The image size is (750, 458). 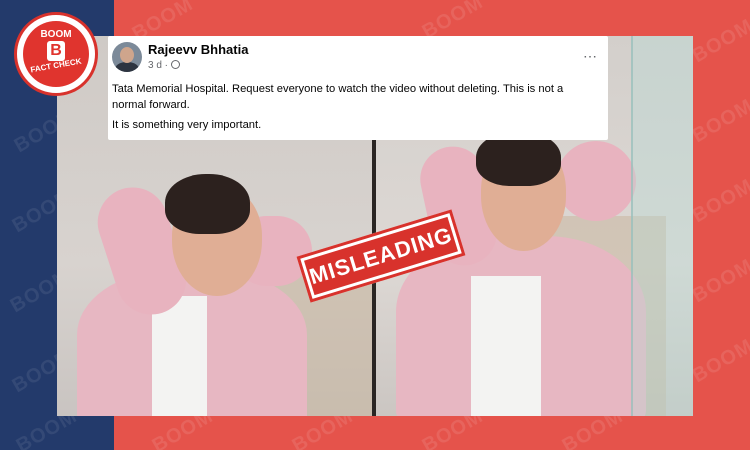 What do you see at coordinates (164, 65) in the screenshot?
I see `post-meta: 3 d ·` at bounding box center [164, 65].